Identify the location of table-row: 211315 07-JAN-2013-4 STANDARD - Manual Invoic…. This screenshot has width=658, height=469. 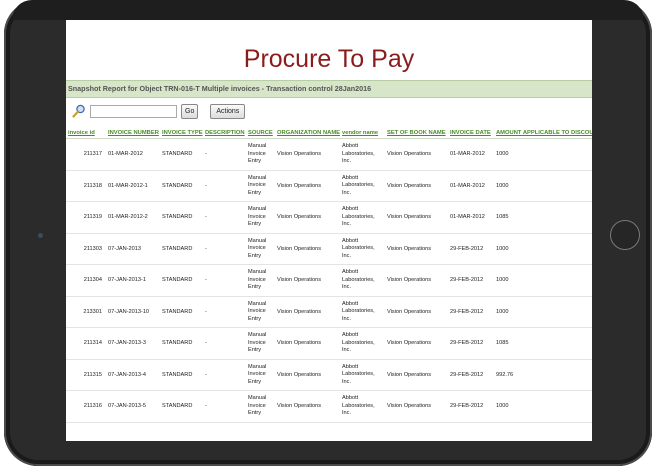
(329, 375).